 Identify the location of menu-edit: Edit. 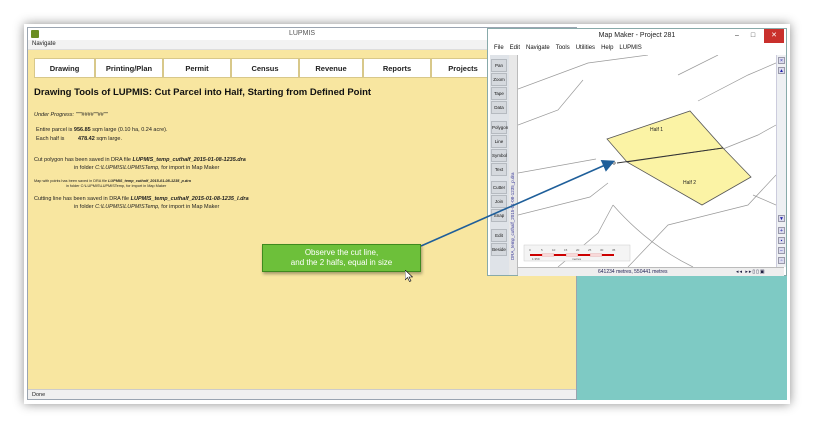
(515, 48).